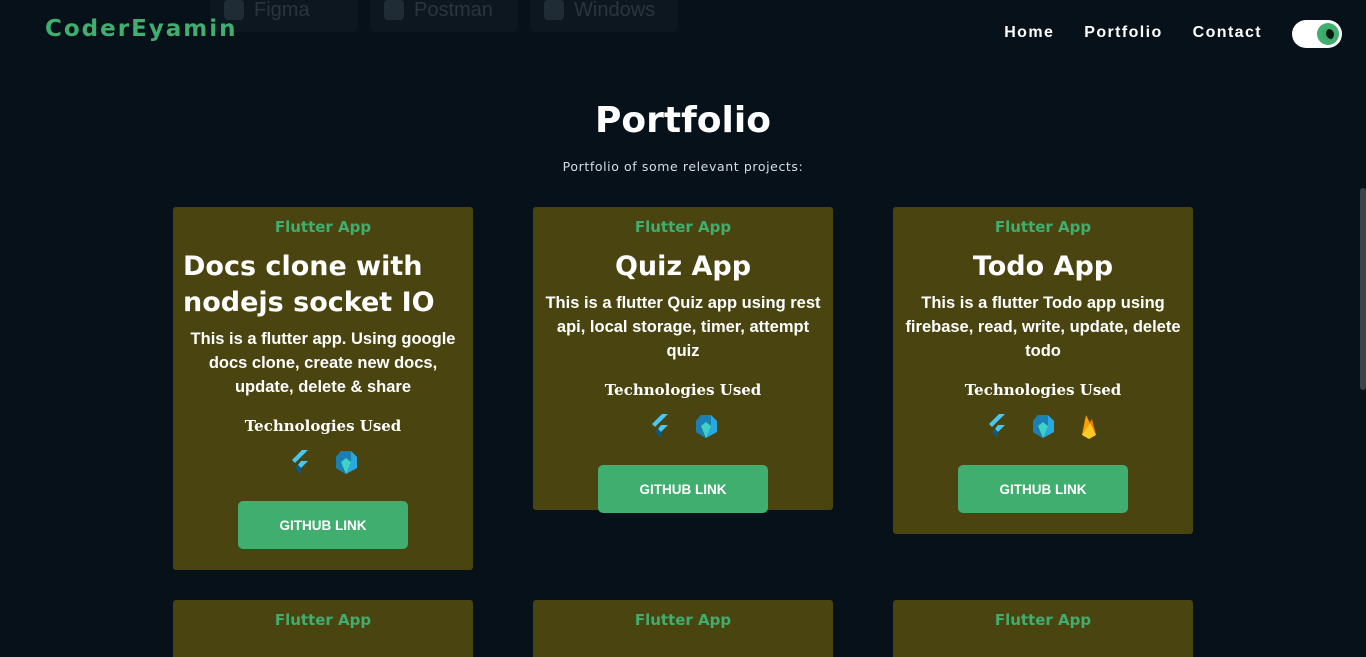 The image size is (1366, 657). Describe the element at coordinates (141, 29) in the screenshot. I see `site-logo: CoderEyamin` at that location.